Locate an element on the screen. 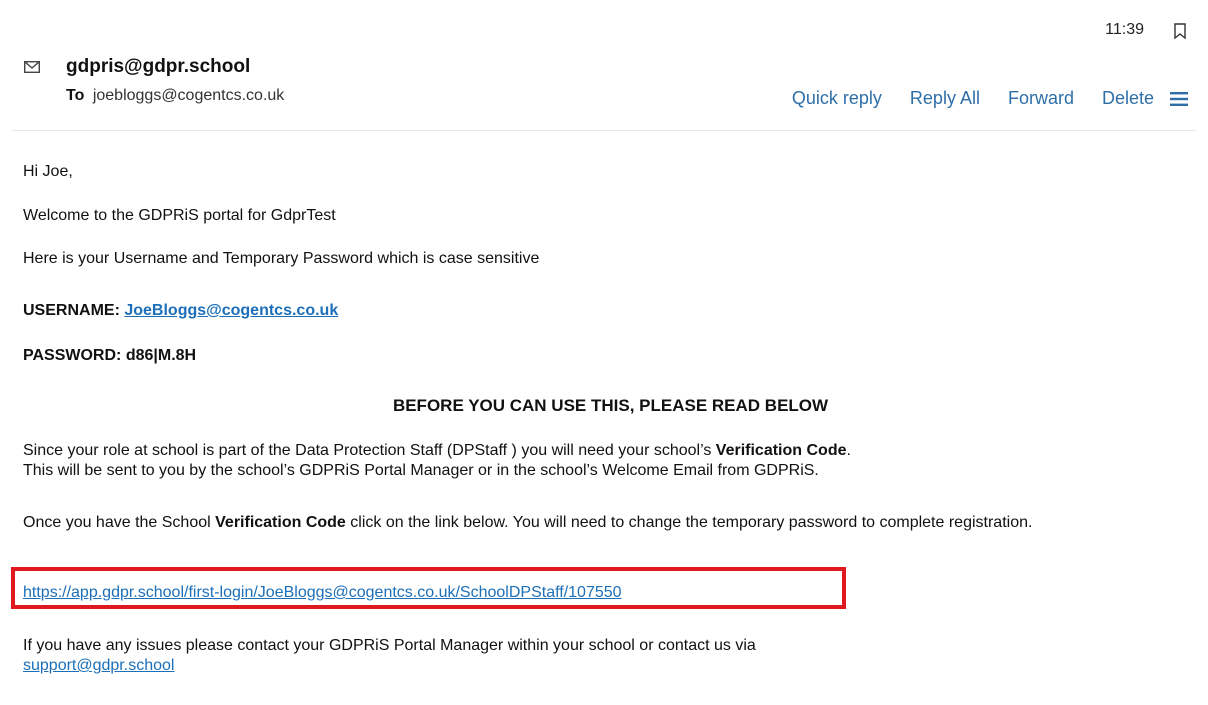 The width and height of the screenshot is (1208, 705). password-line: PASSWORD: d86|M.8H is located at coordinates (109, 356).